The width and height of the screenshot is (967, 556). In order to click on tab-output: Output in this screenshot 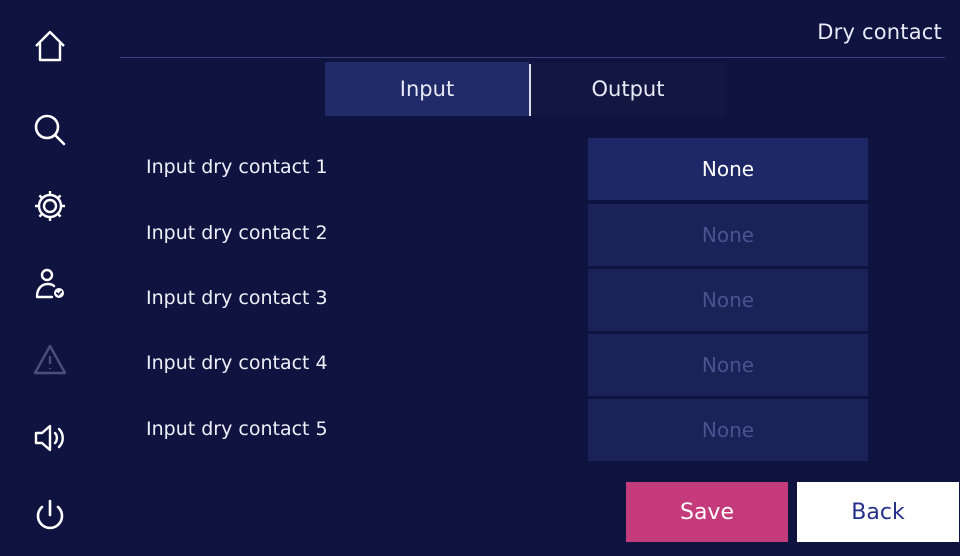, I will do `click(628, 89)`.